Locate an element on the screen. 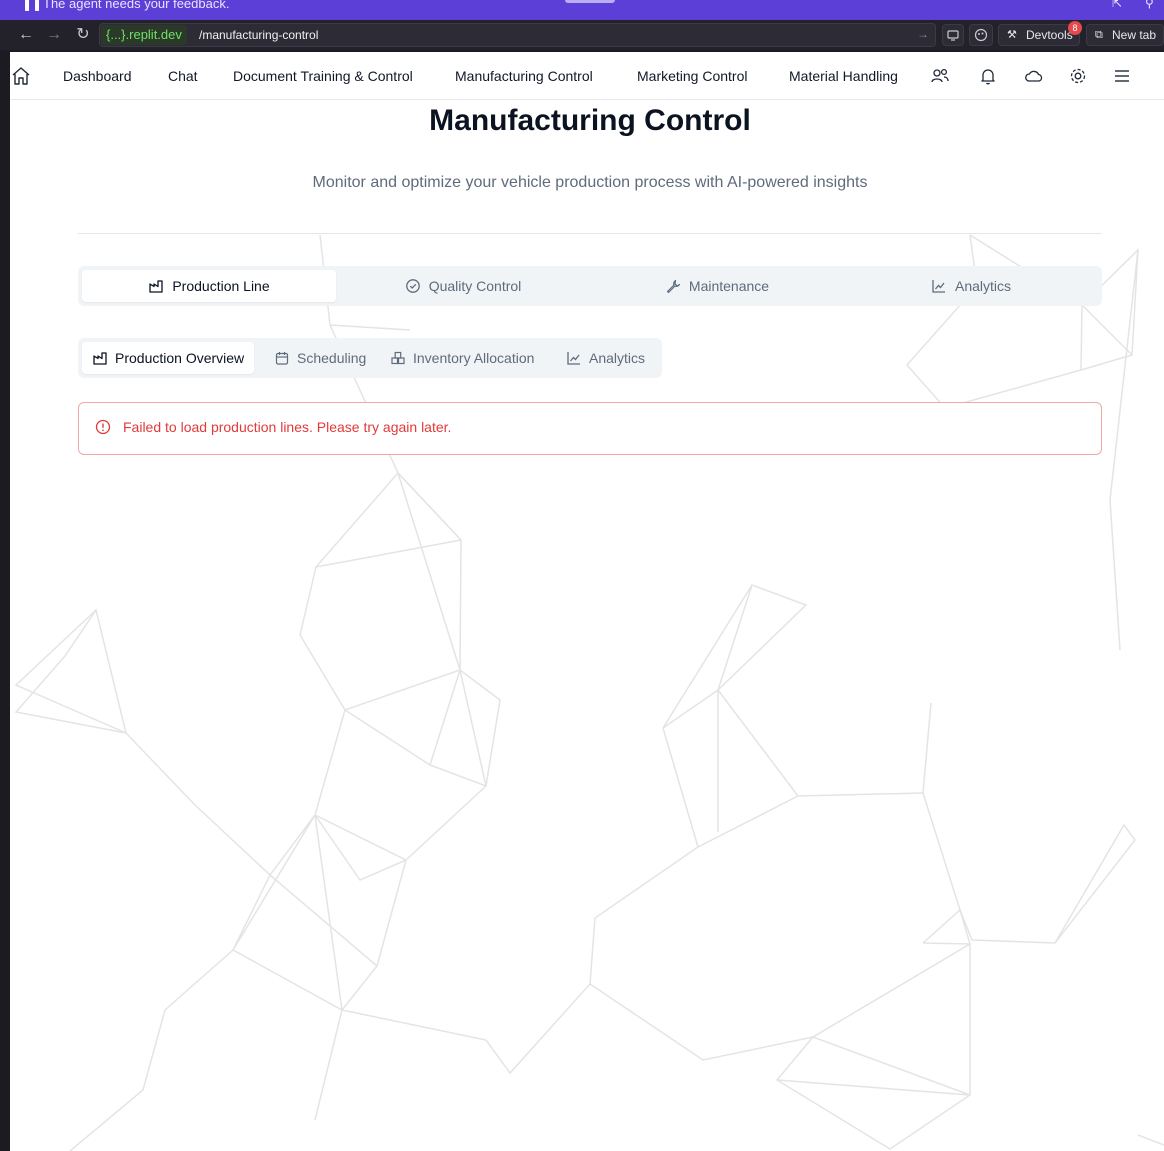 The height and width of the screenshot is (1151, 1164). tab-label: Analytics is located at coordinates (983, 286).